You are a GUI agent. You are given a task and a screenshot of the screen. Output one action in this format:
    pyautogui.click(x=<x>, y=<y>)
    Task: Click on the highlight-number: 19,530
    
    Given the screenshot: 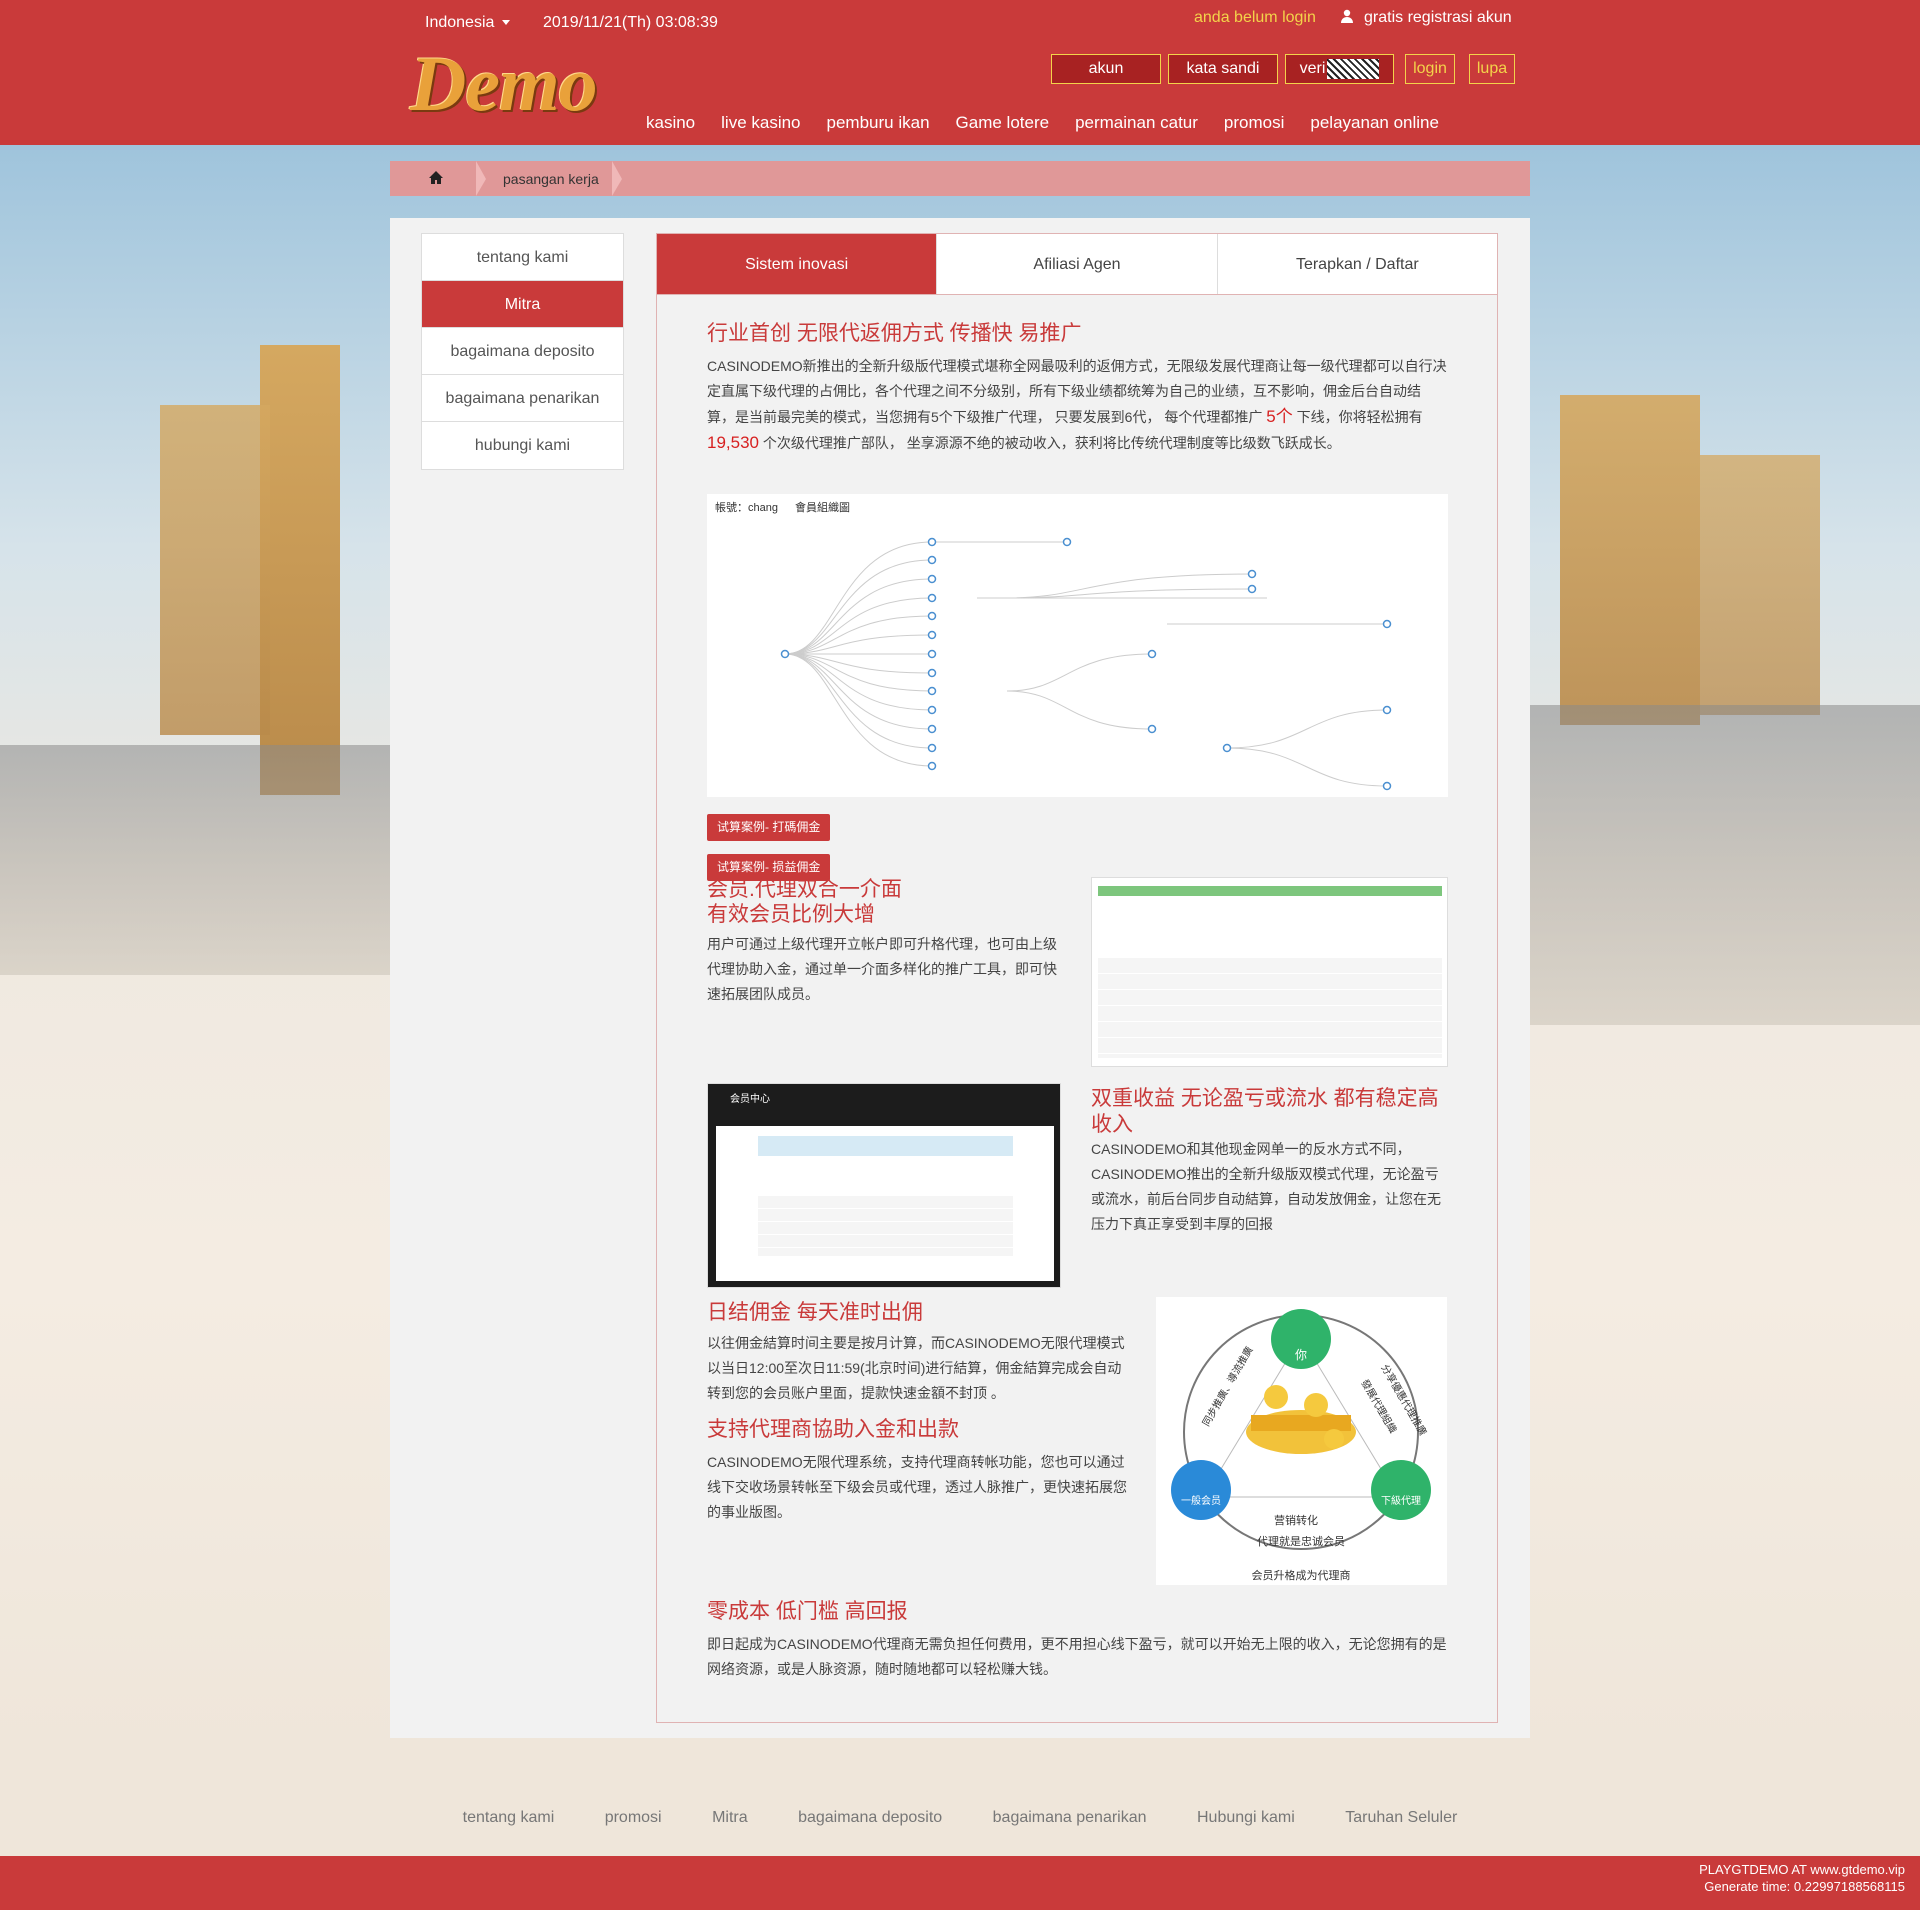 What is the action you would take?
    pyautogui.click(x=733, y=442)
    